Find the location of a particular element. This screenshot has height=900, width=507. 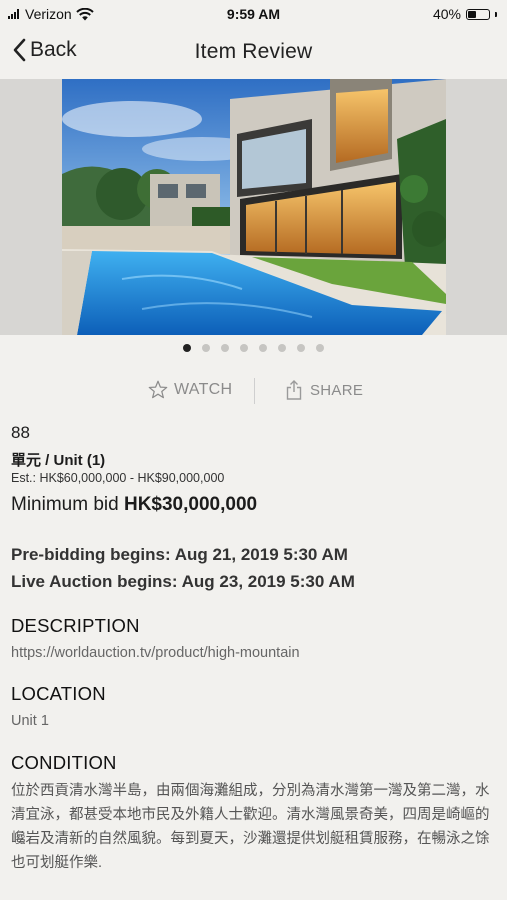

star-icon is located at coordinates (158, 389).